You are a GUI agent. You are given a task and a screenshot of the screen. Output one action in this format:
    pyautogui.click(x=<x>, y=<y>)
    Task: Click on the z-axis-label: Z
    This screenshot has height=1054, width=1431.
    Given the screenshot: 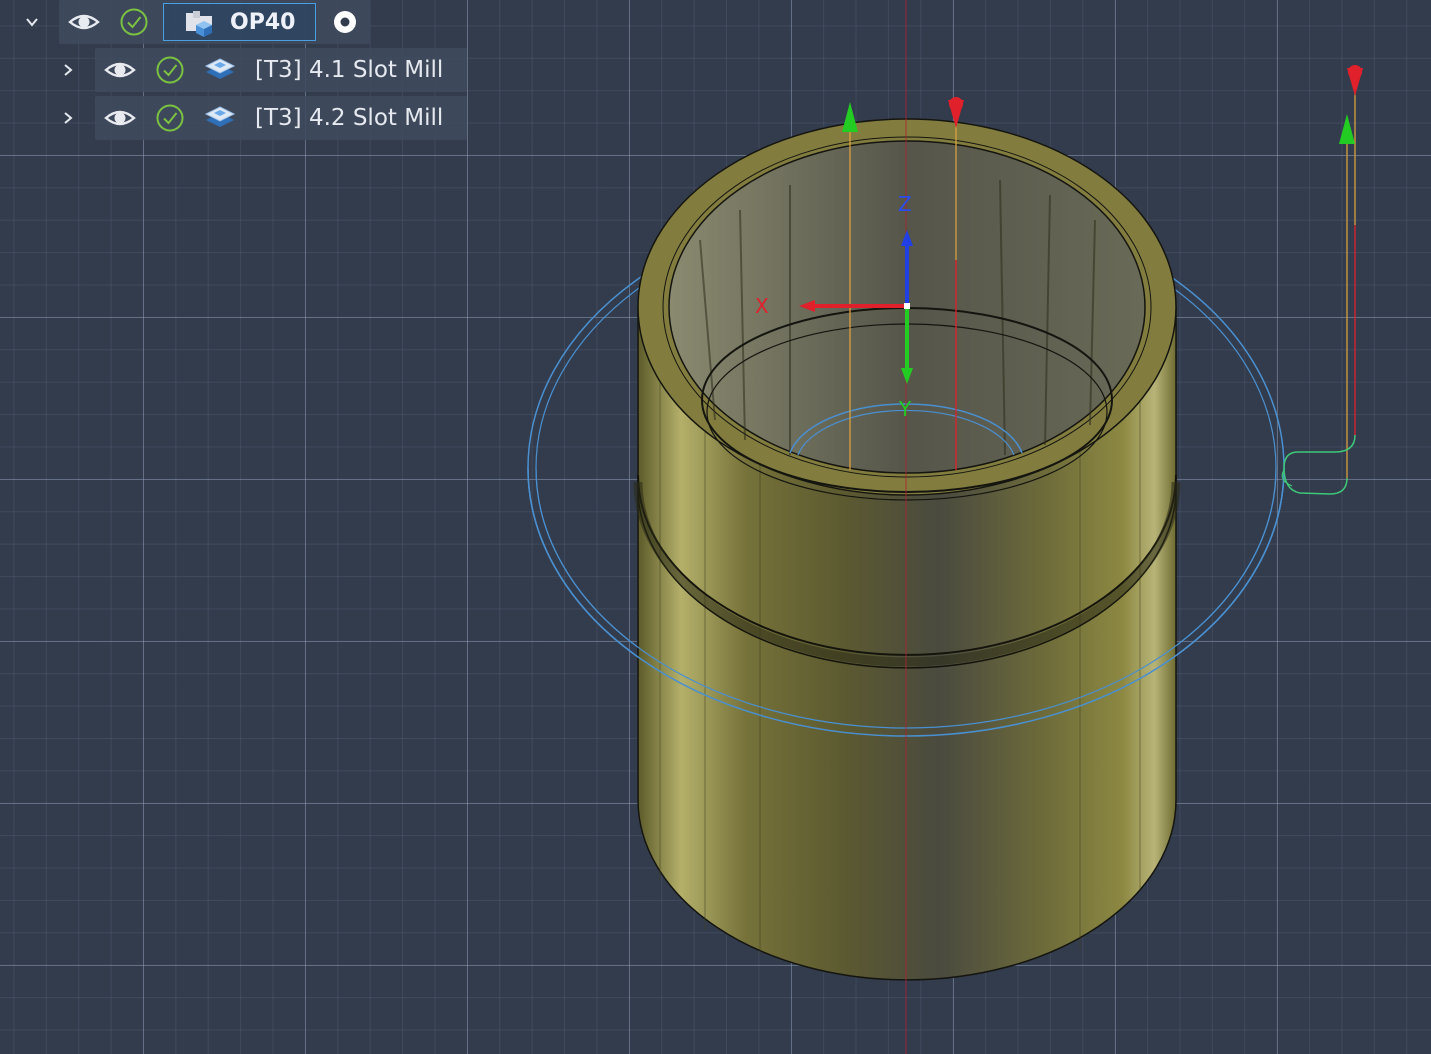 What is the action you would take?
    pyautogui.click(x=905, y=204)
    